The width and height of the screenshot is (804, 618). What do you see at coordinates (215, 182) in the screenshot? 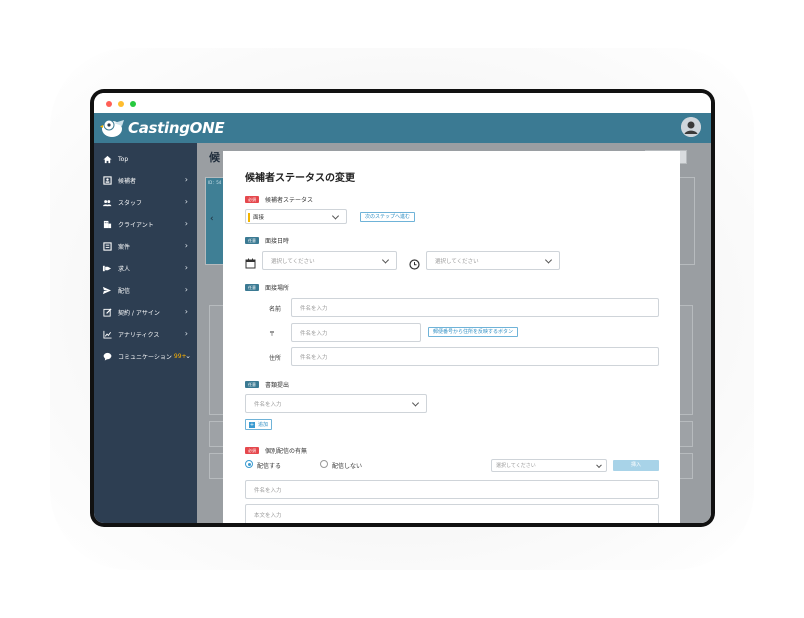
I see `bg-id-text: ID：54` at bounding box center [215, 182].